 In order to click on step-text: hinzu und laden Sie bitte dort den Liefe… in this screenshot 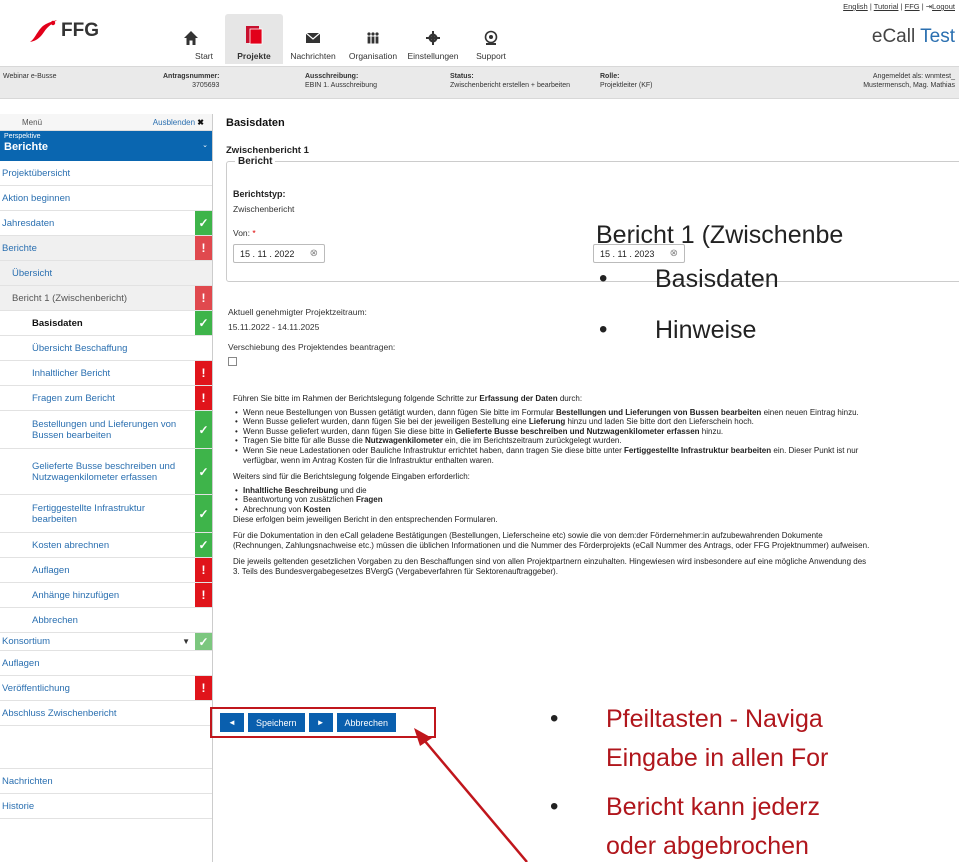, I will do `click(660, 422)`.